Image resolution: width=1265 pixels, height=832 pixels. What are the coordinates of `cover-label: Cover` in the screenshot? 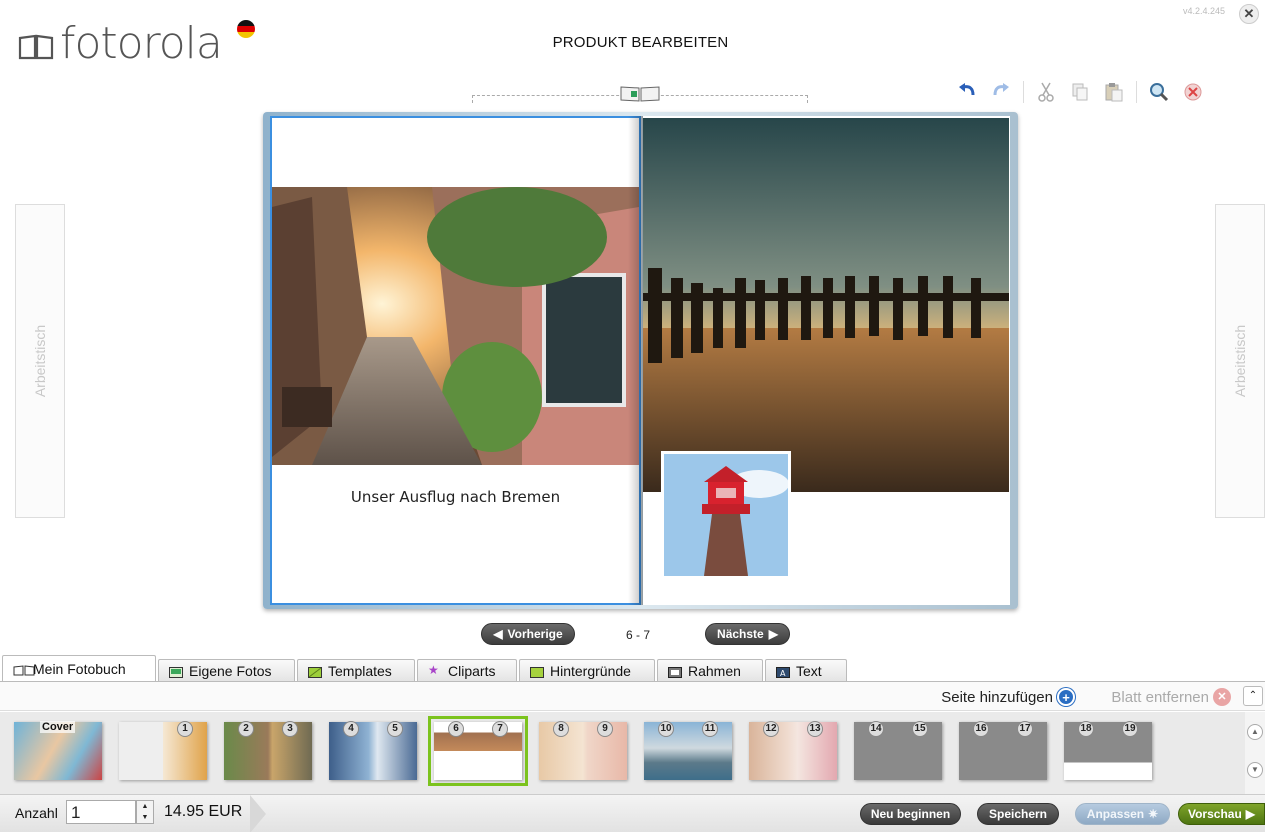 It's located at (58, 727).